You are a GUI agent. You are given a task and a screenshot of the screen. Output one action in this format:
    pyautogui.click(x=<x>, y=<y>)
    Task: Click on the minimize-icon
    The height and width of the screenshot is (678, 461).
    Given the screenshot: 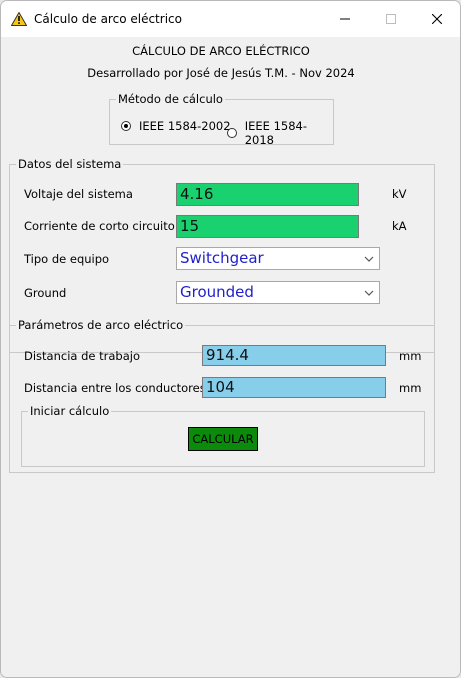 What is the action you would take?
    pyautogui.click(x=345, y=19)
    